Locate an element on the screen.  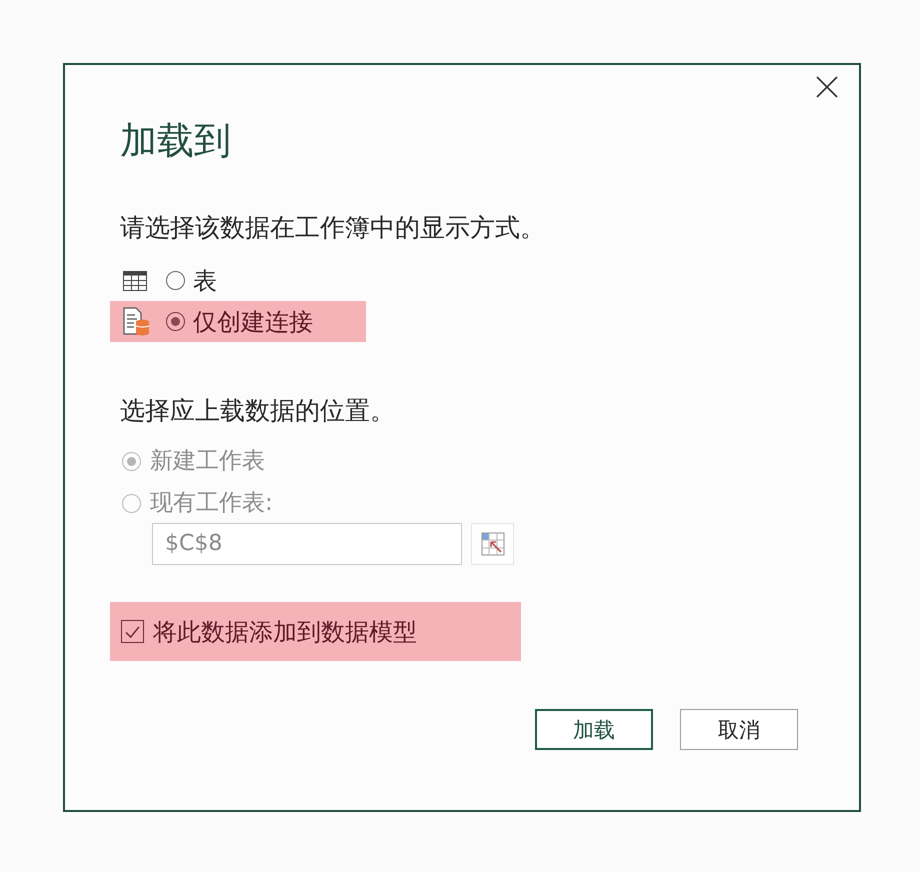
option-label: 仅创建连接 is located at coordinates (253, 321).